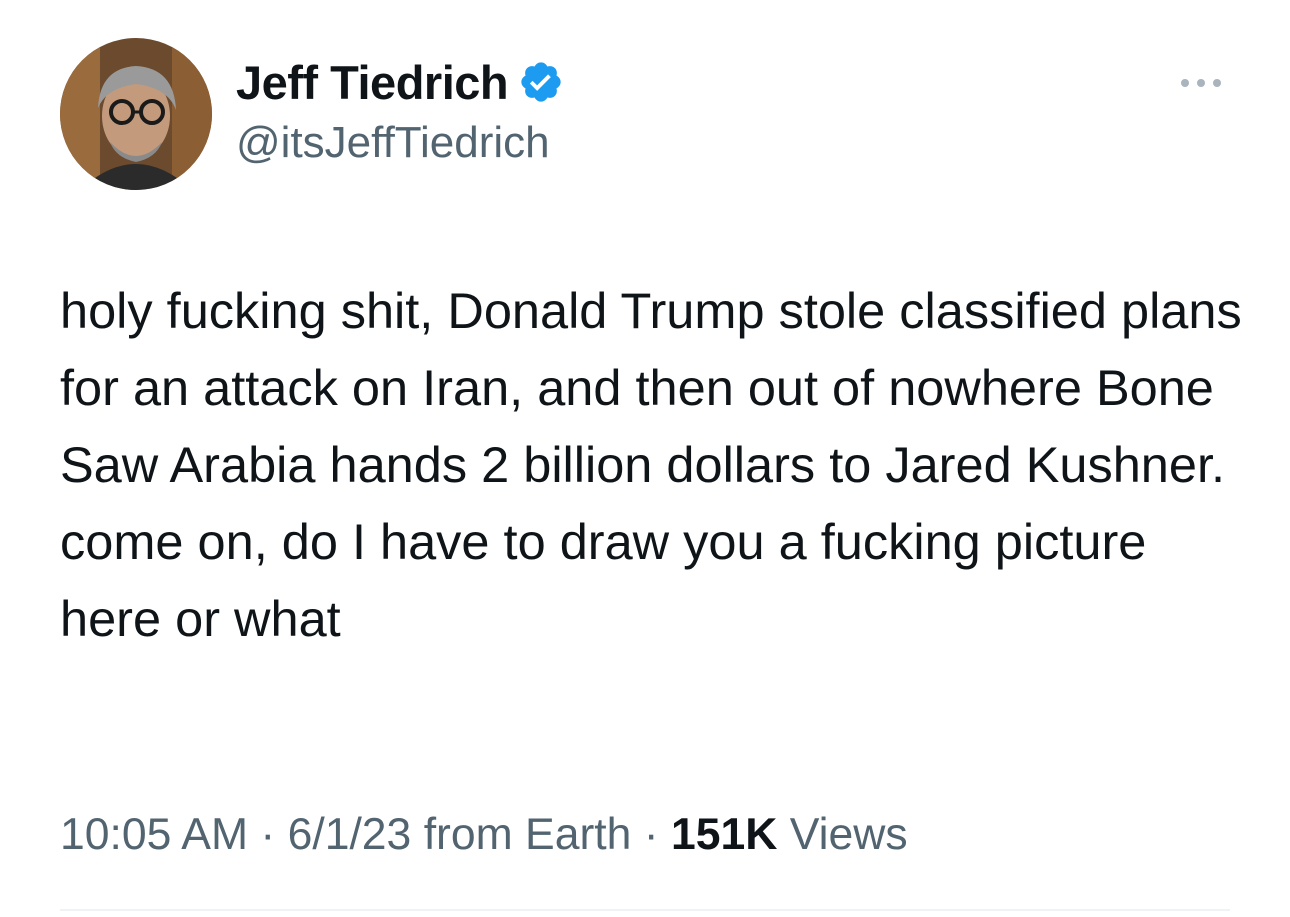  Describe the element at coordinates (350, 834) in the screenshot. I see `tweet-date: 6/1/23` at that location.